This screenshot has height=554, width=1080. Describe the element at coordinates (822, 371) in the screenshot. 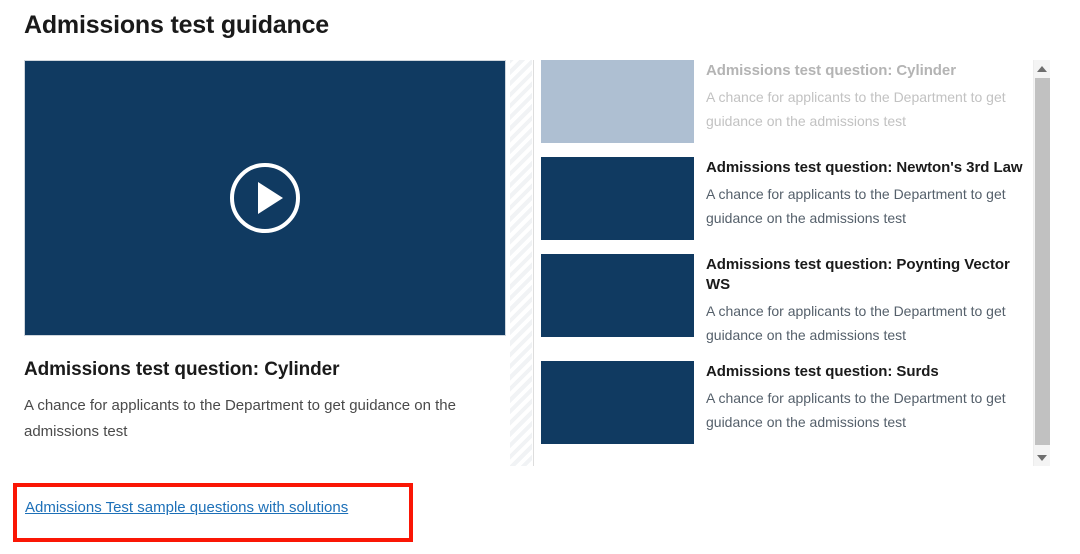

I see `playlist-item-title: Admissions test question: Surds` at that location.